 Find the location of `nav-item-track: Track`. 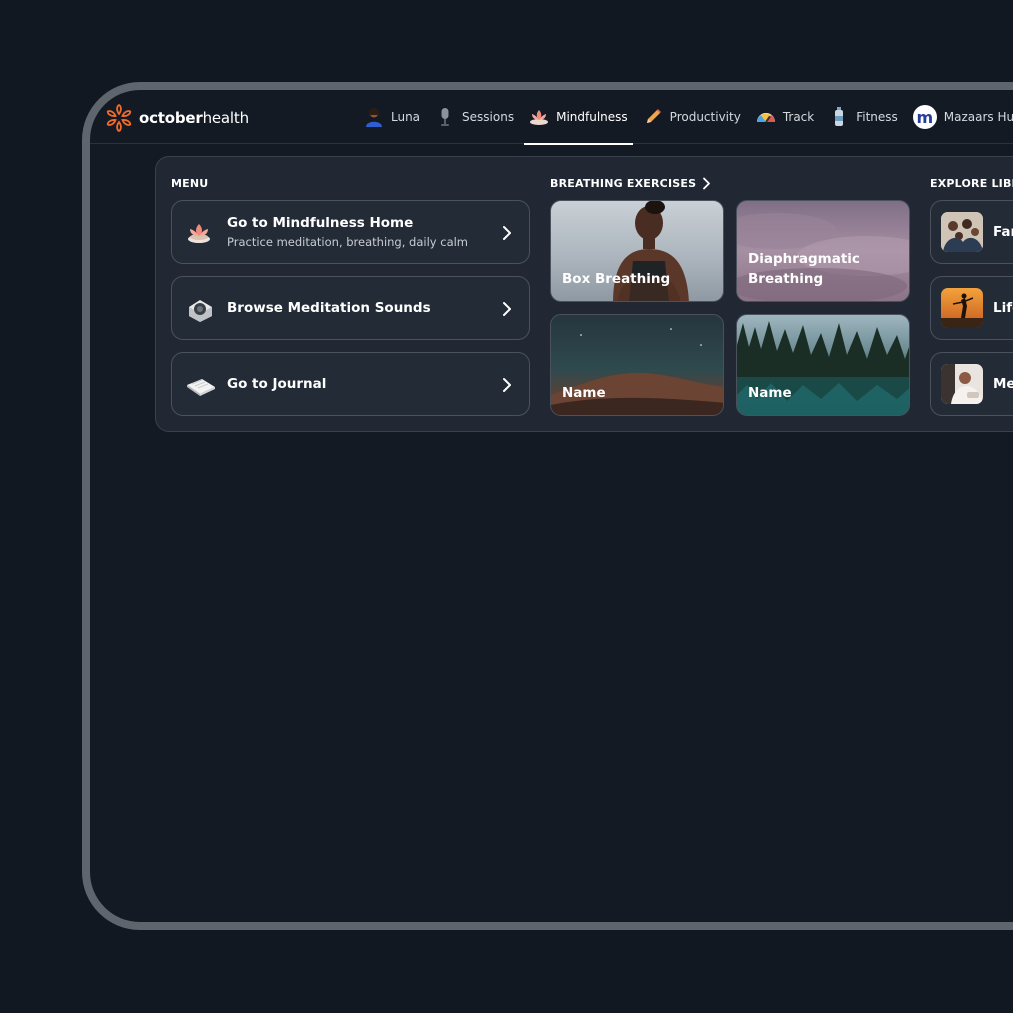

nav-item-track: Track is located at coordinates (785, 117).